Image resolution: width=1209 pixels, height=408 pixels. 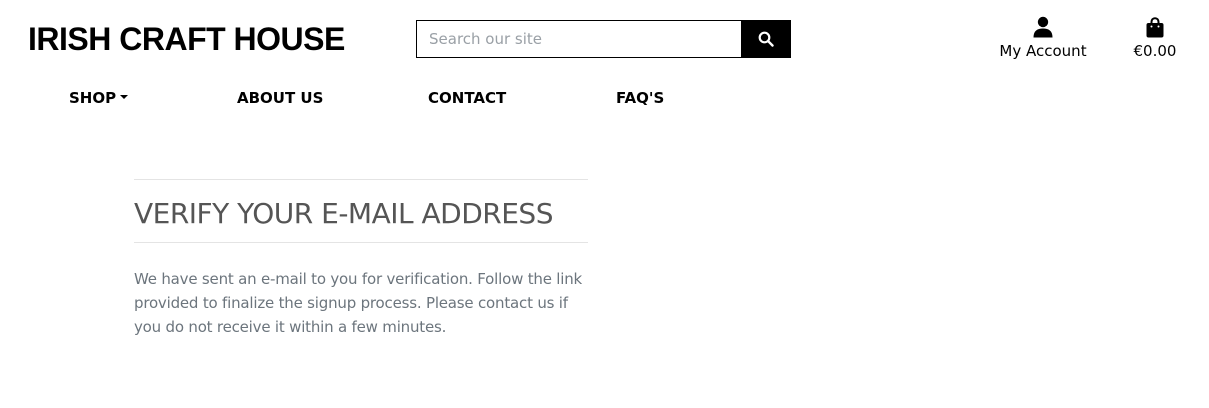 What do you see at coordinates (124, 97) in the screenshot?
I see `caret-down-icon` at bounding box center [124, 97].